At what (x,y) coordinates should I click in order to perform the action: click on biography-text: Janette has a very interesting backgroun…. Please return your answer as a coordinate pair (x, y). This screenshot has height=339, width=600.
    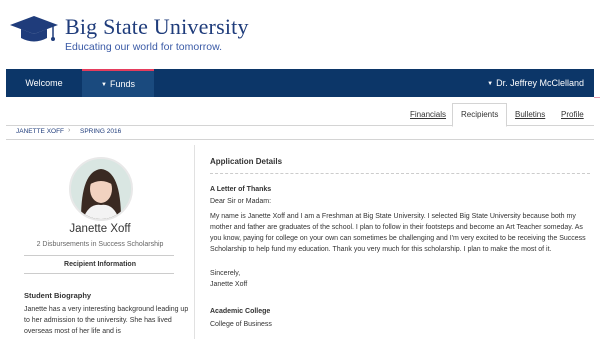
    Looking at the image, I should click on (106, 320).